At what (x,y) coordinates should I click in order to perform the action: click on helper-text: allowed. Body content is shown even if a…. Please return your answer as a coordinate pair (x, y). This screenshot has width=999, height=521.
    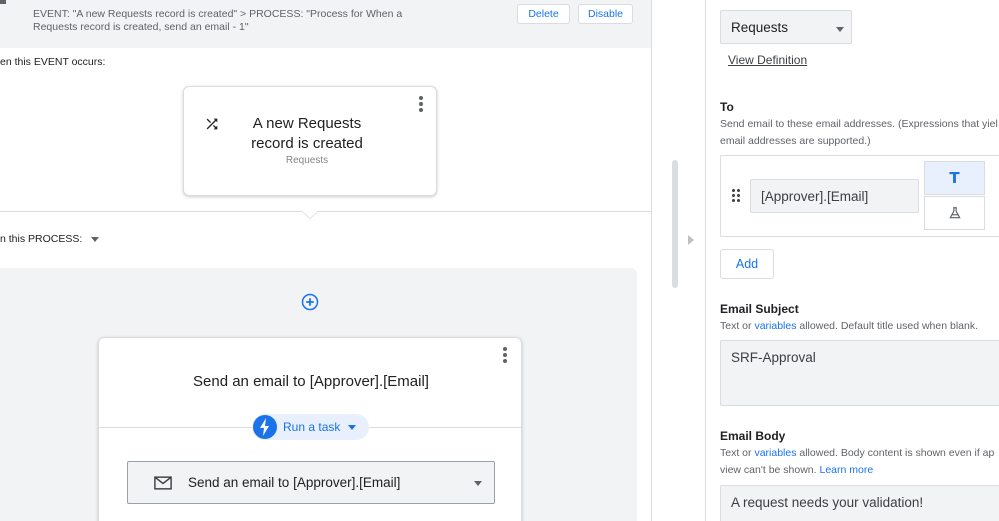
    Looking at the image, I should click on (895, 453).